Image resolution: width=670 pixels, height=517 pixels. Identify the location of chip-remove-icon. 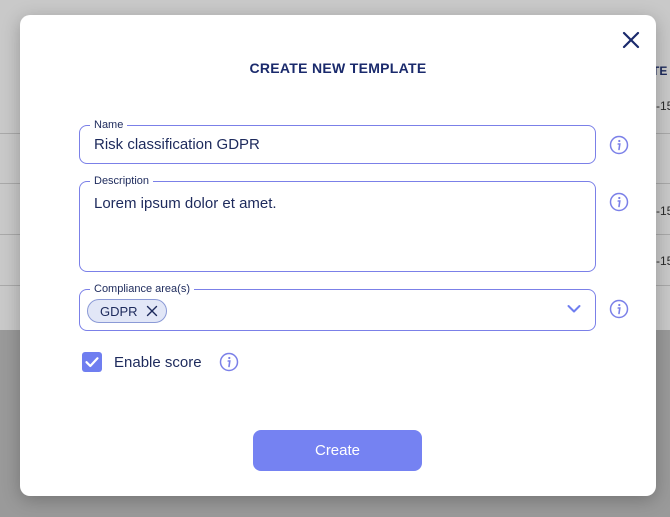
(152, 311).